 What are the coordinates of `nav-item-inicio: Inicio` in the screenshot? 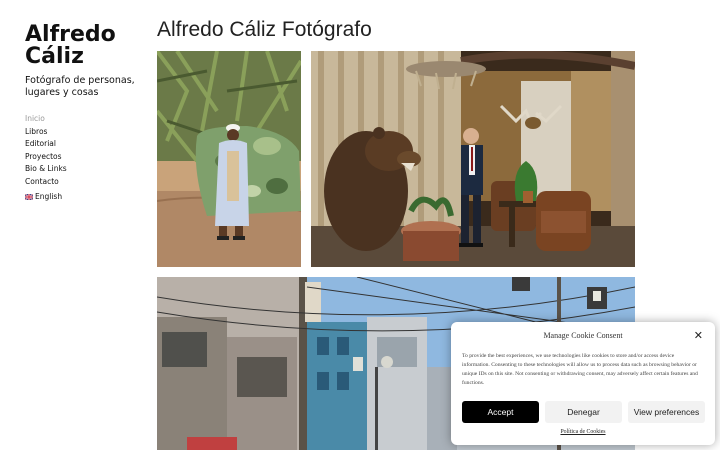 It's located at (87, 119).